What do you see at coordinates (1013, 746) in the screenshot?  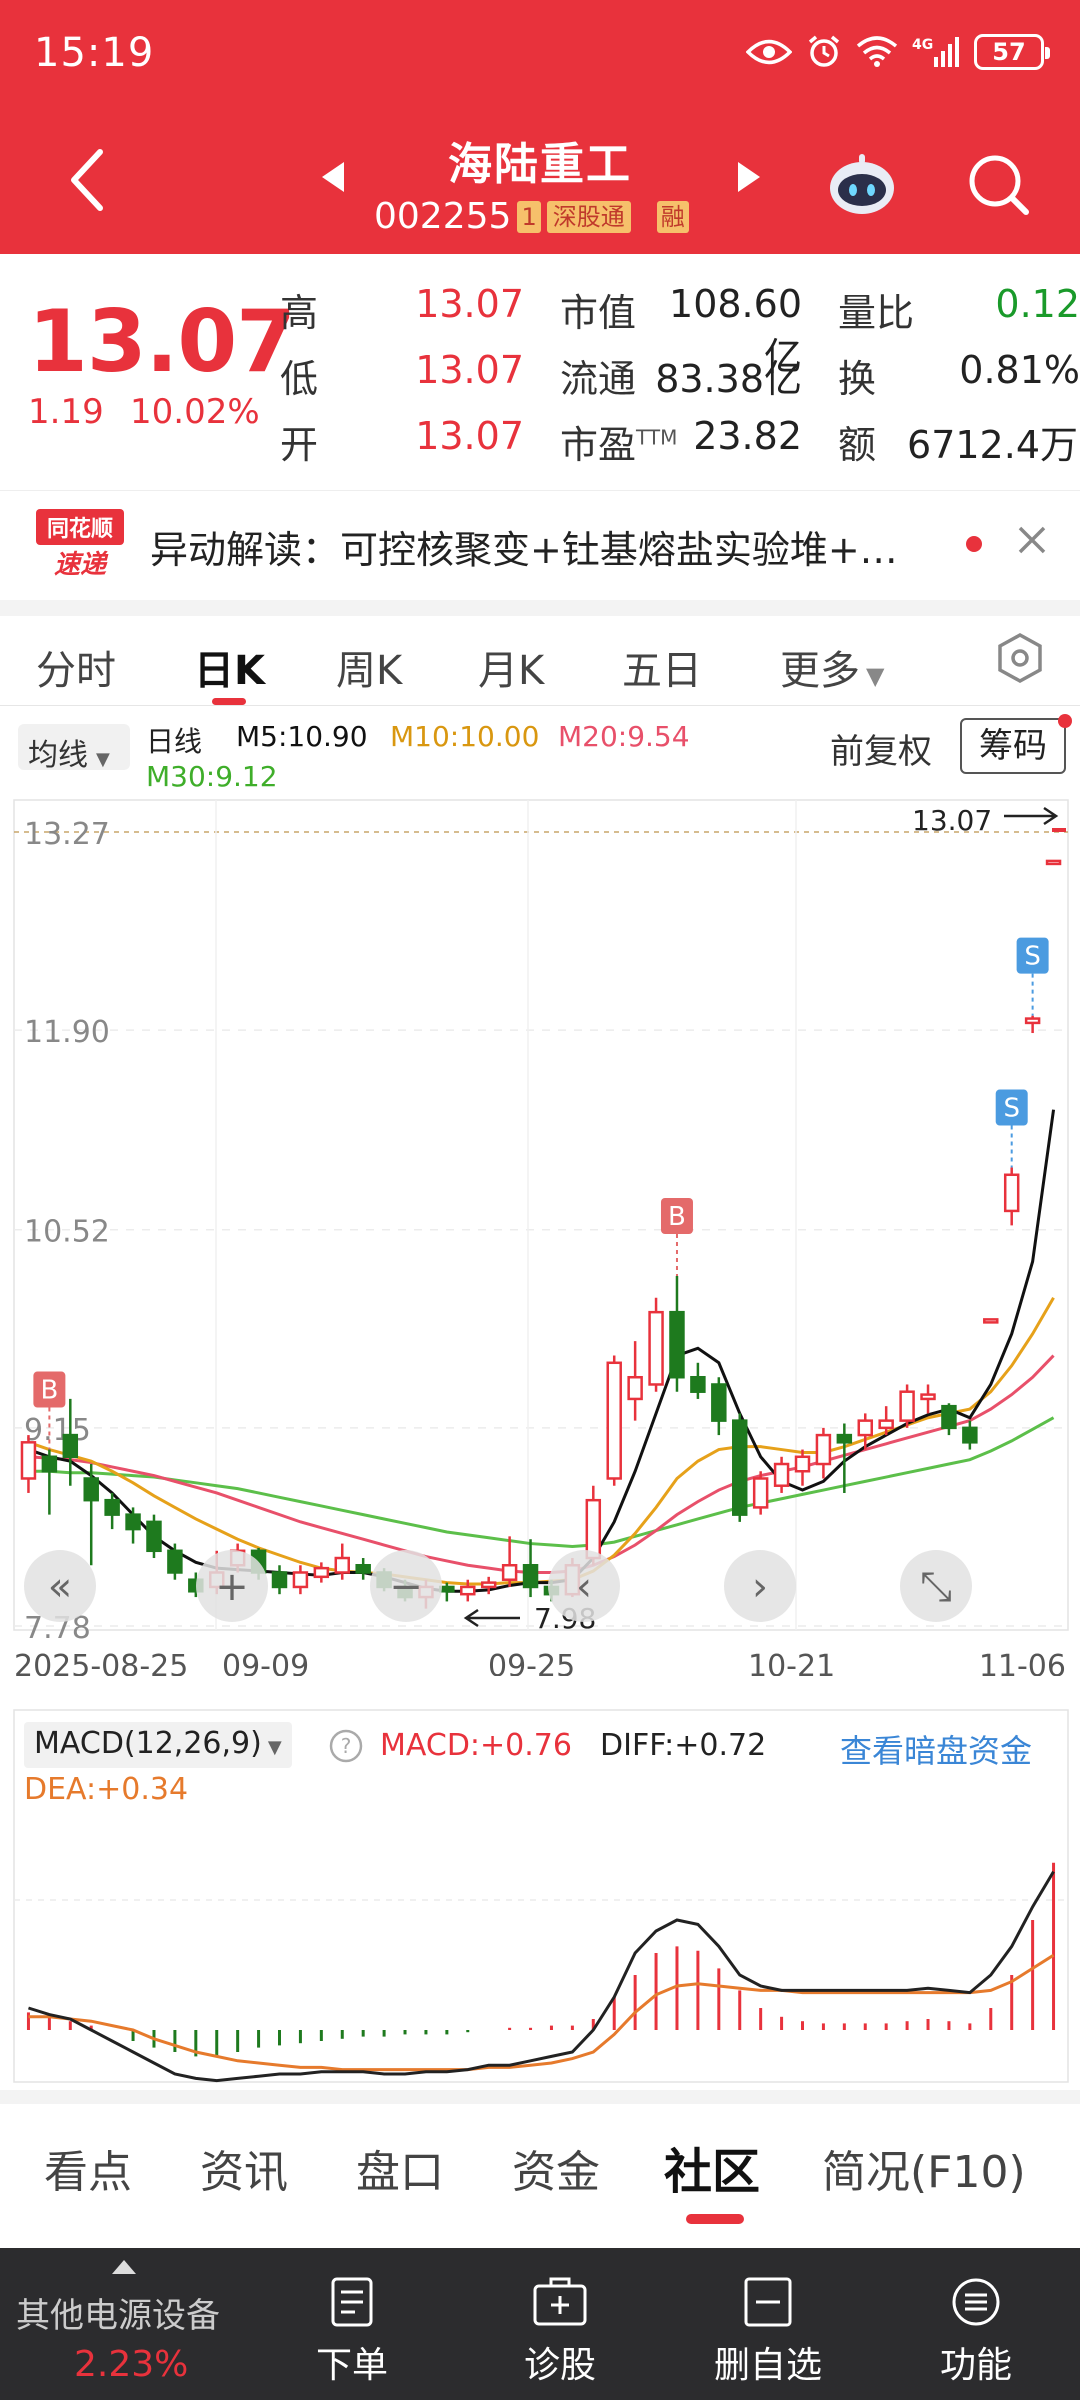 I see `chip-distribution-button: 筹码` at bounding box center [1013, 746].